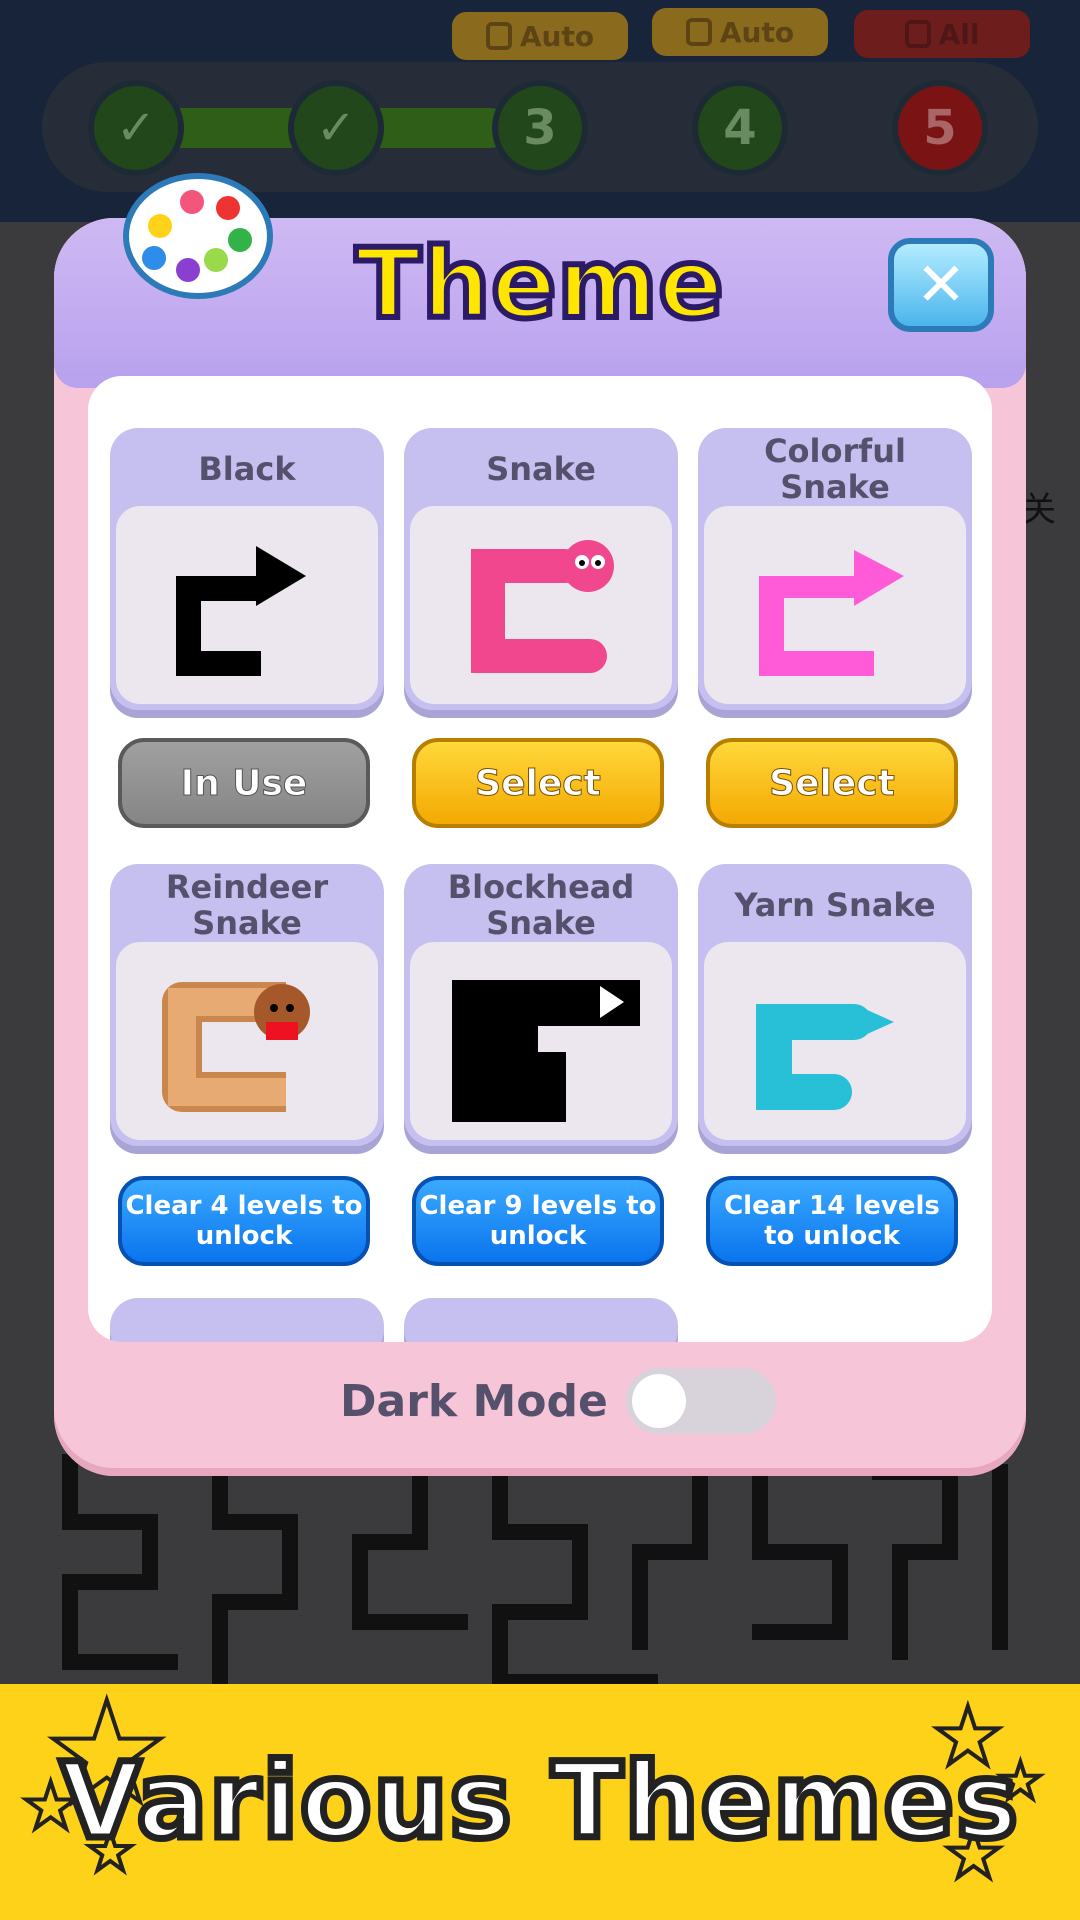  I want to click on level-node-5: 5, so click(940, 128).